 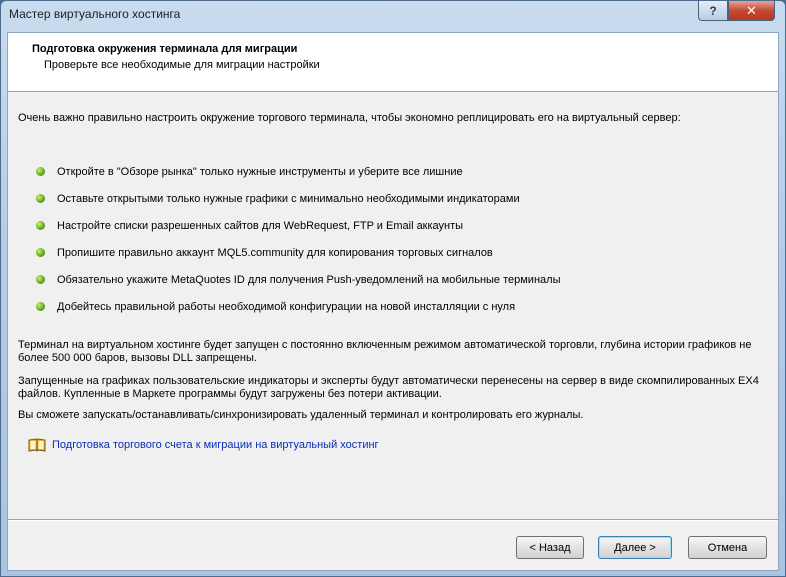 I want to click on close-button: ✕, so click(x=751, y=11).